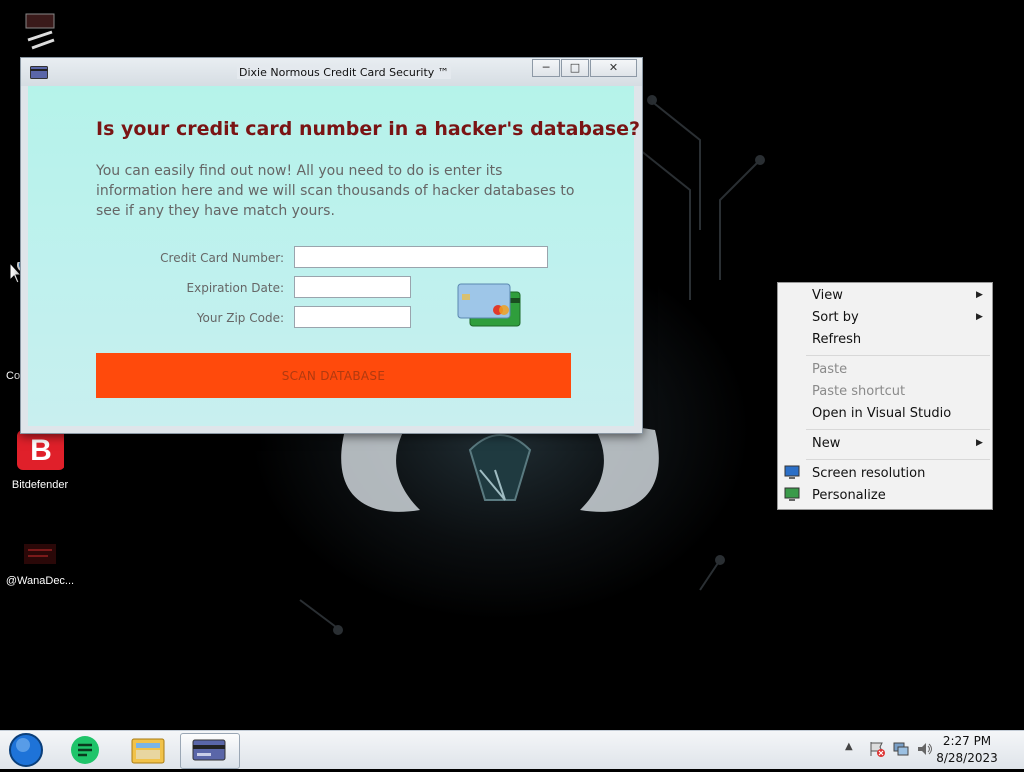 This screenshot has height=772, width=1024. Describe the element at coordinates (352, 317) in the screenshot. I see `zip-code-input` at that location.